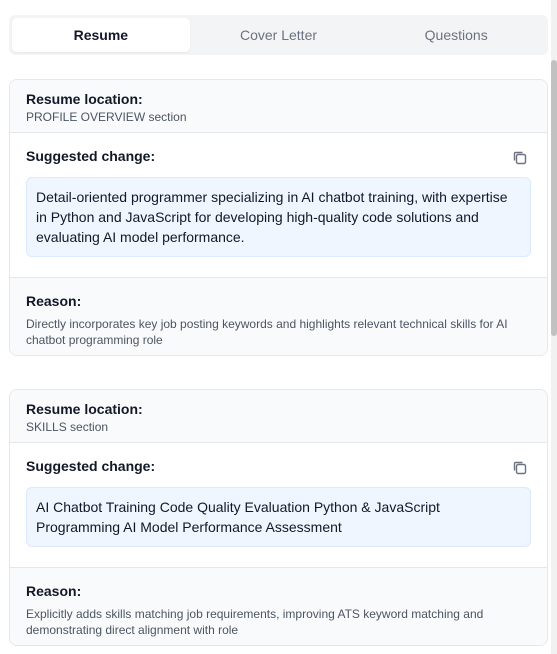 The height and width of the screenshot is (654, 557). What do you see at coordinates (456, 35) in the screenshot?
I see `tab-questions: Questions` at bounding box center [456, 35].